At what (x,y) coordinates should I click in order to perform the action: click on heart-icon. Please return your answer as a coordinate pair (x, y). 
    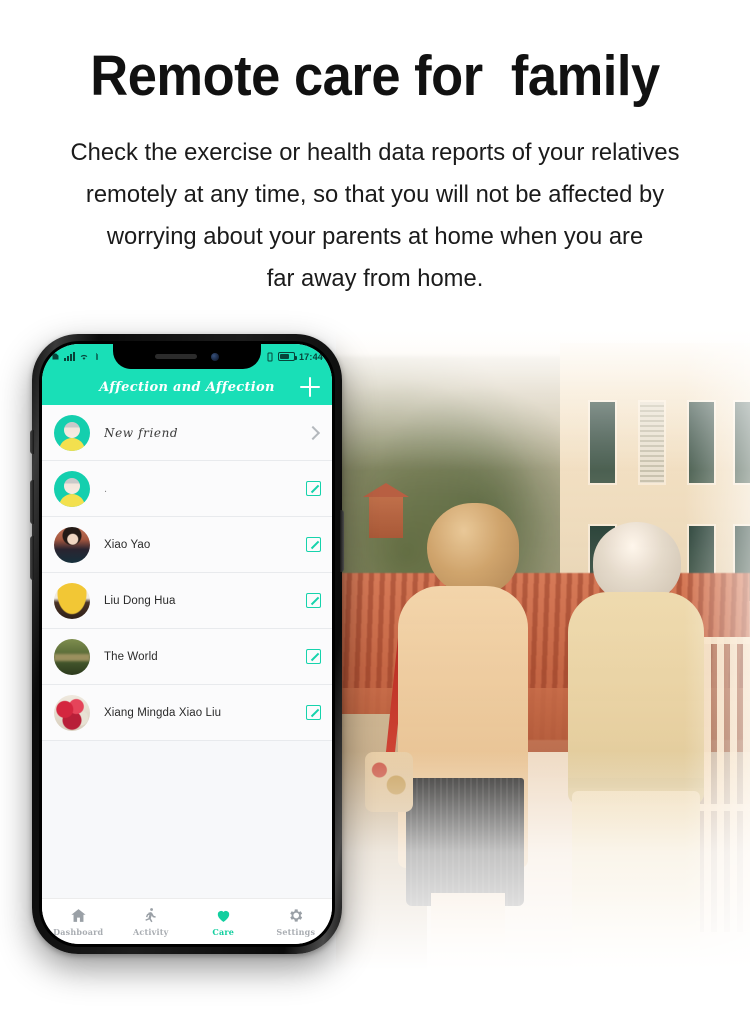
    Looking at the image, I should click on (223, 915).